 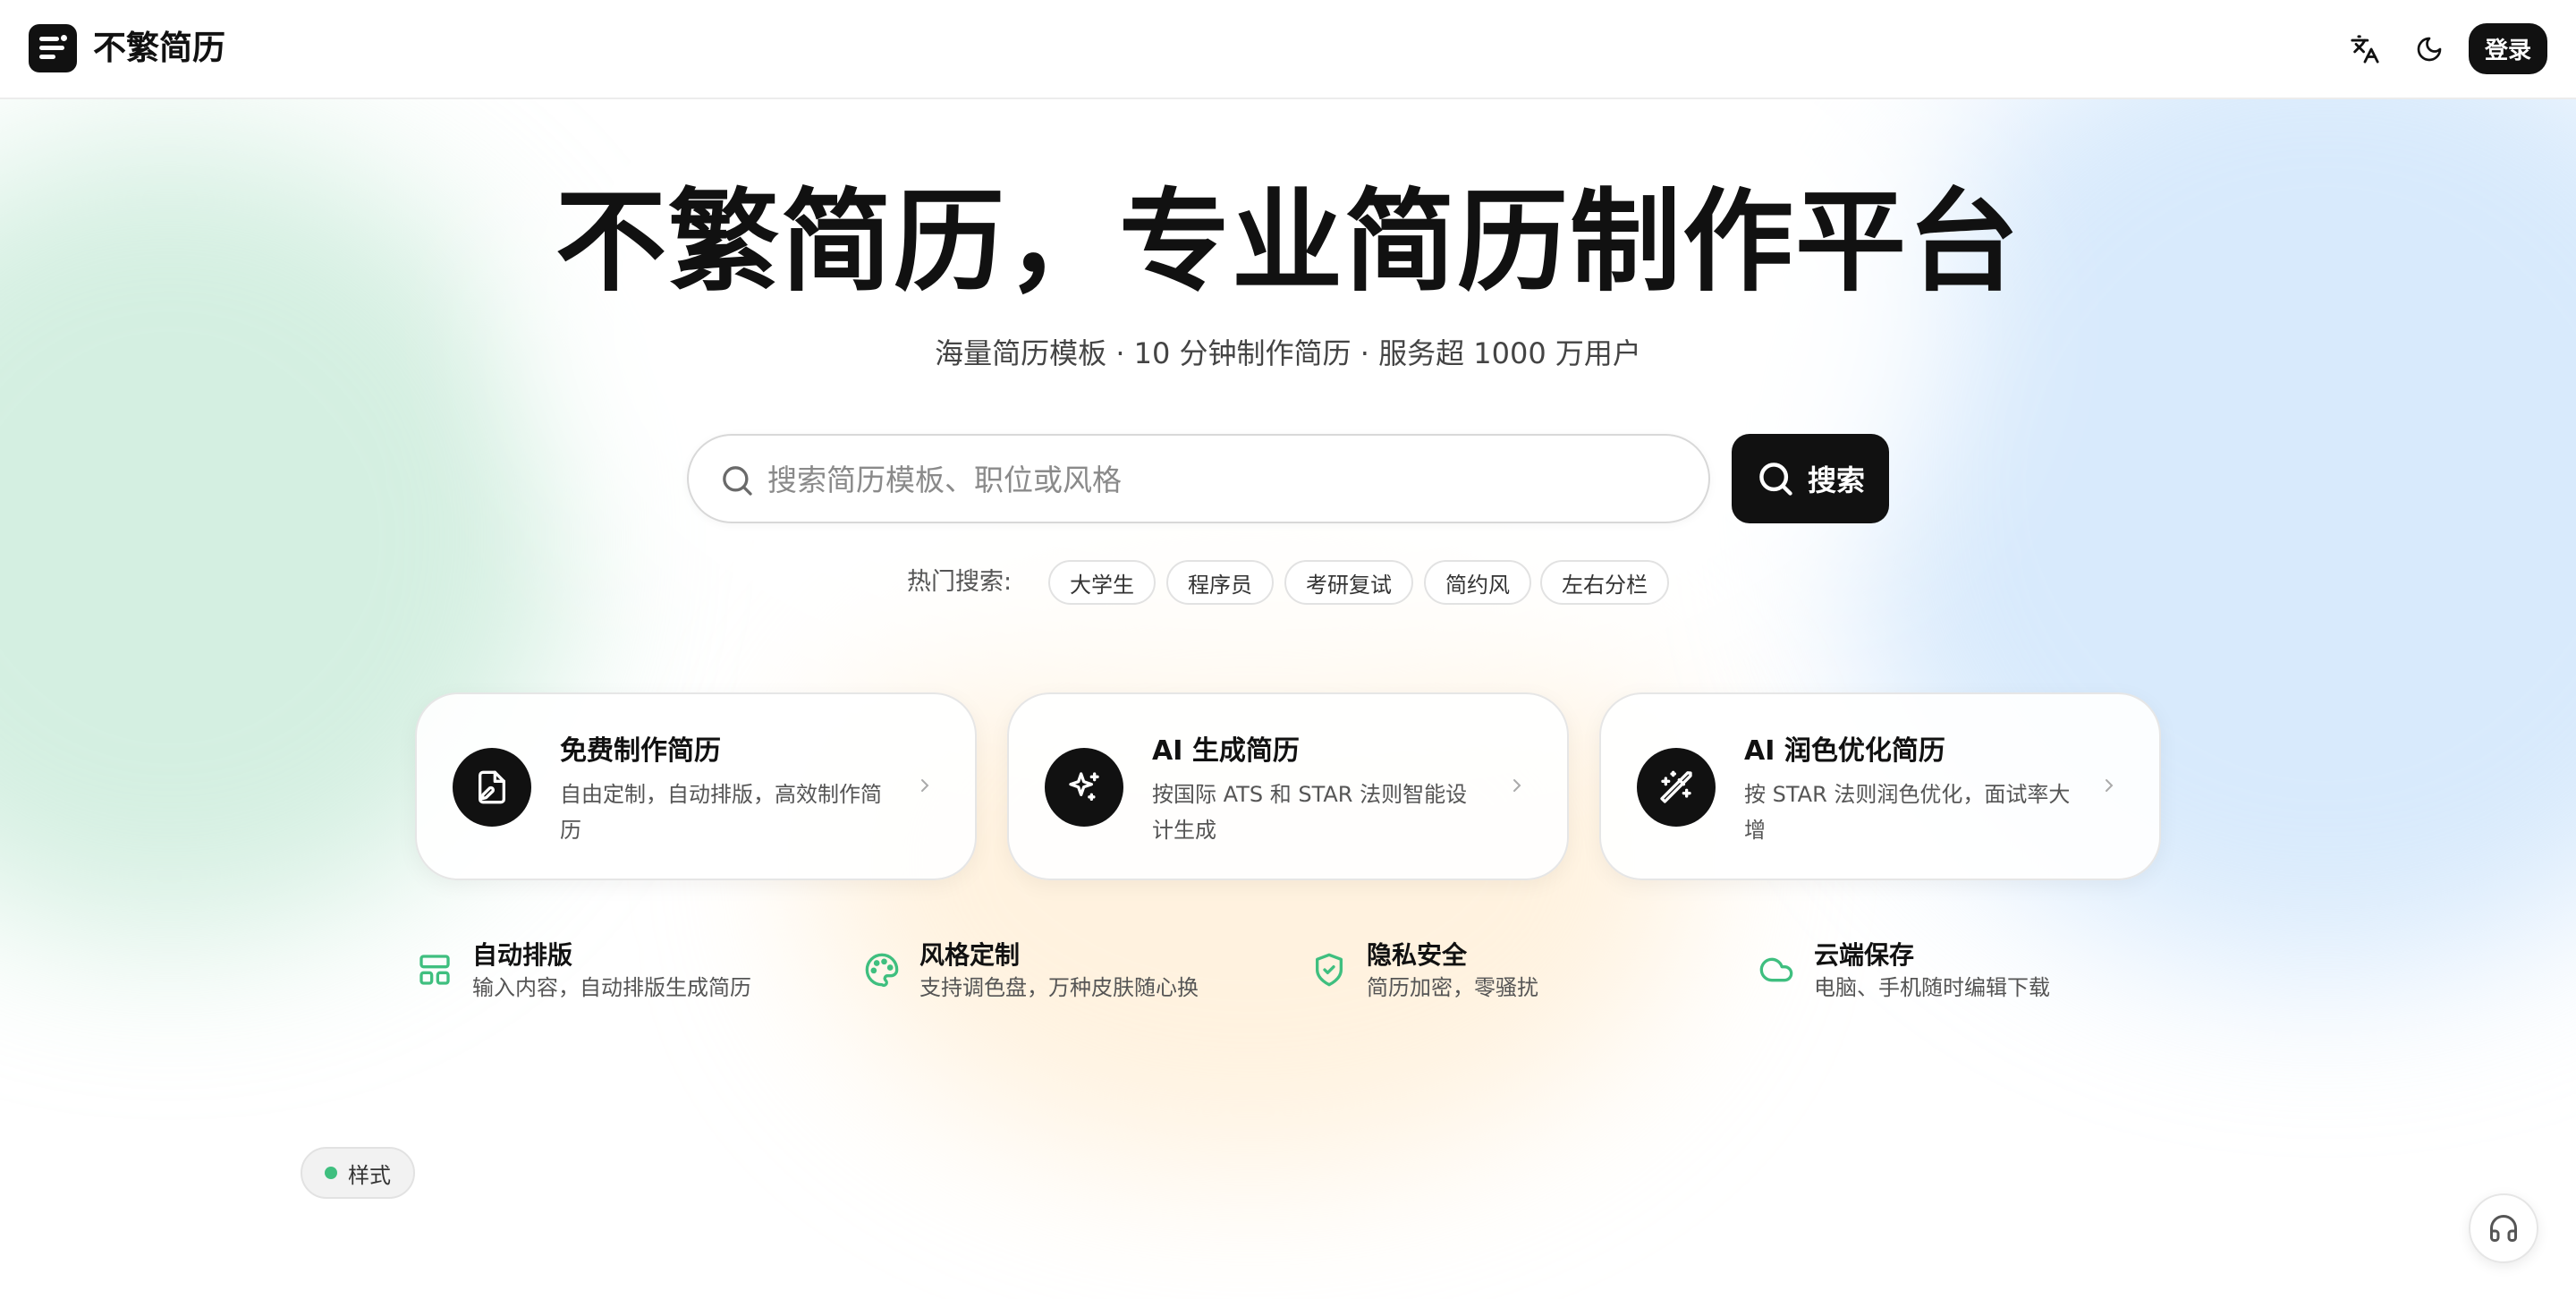 I want to click on headset-icon, so click(x=2503, y=1228).